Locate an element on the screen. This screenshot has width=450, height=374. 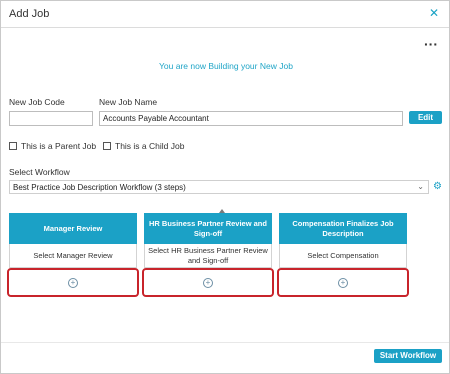
close-icon: ✕ is located at coordinates (434, 13).